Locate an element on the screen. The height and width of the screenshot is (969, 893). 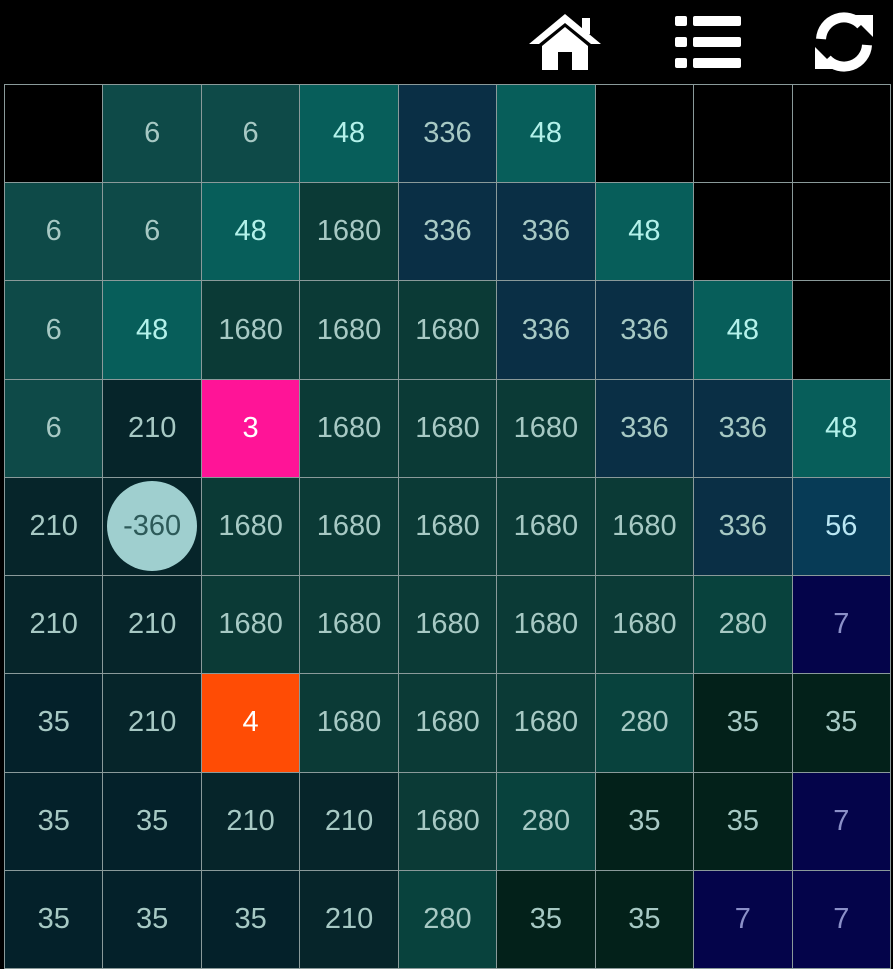
cell-value: 6 is located at coordinates (53, 329).